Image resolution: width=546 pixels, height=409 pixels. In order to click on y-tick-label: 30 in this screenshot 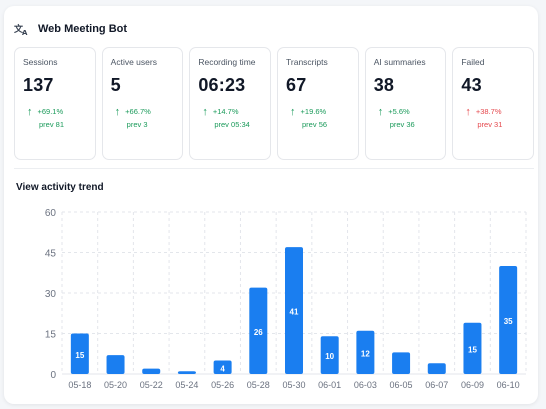, I will do `click(51, 294)`.